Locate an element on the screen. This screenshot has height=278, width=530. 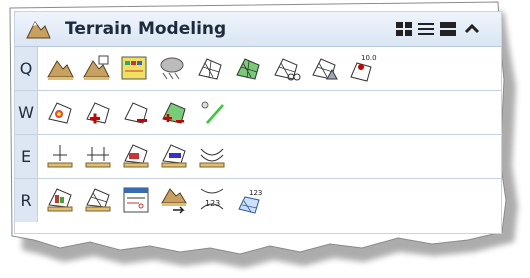
row-key: W is located at coordinates (26, 112).